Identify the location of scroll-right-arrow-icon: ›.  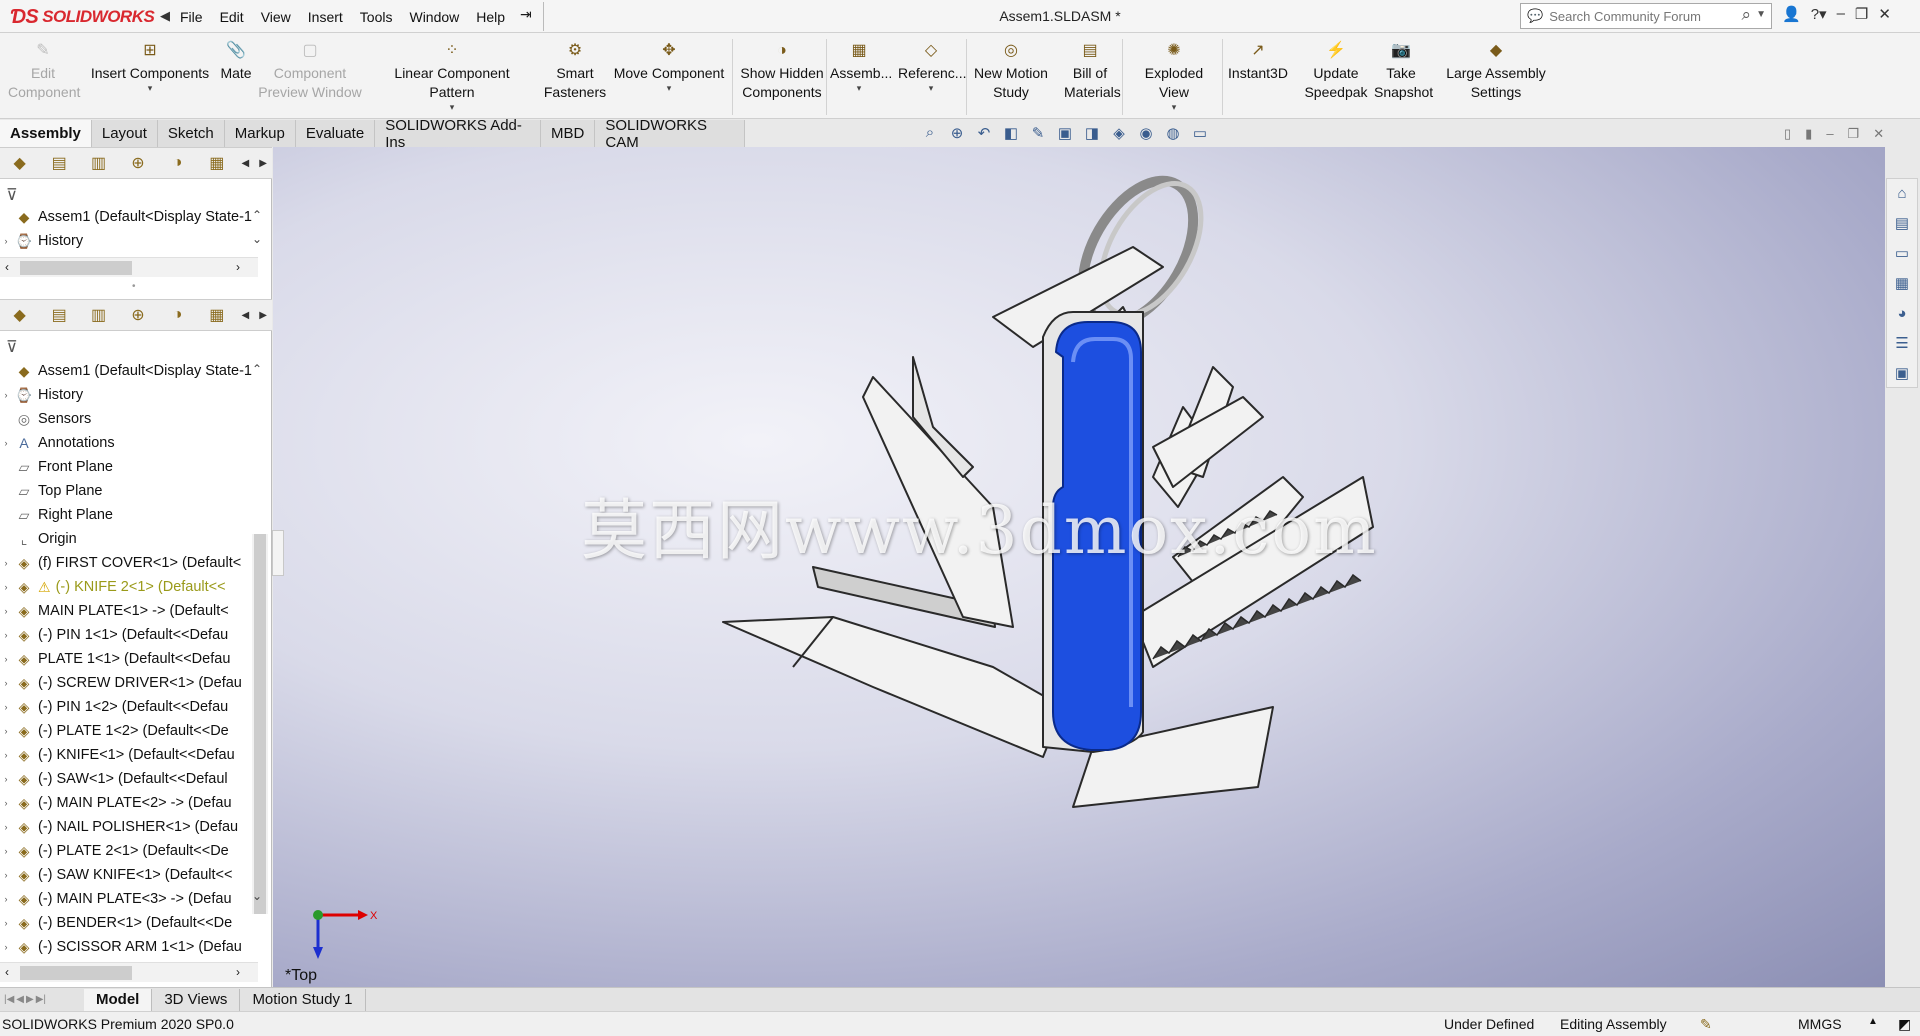
(238, 267).